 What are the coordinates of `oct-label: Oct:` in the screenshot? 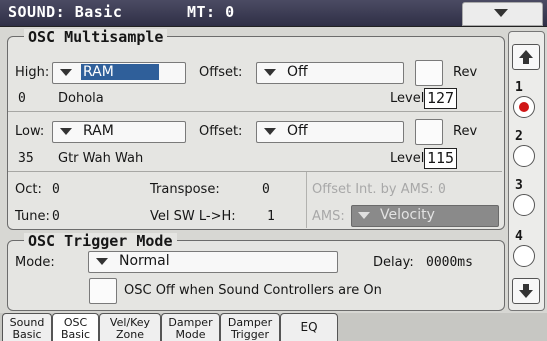 It's located at (28, 189).